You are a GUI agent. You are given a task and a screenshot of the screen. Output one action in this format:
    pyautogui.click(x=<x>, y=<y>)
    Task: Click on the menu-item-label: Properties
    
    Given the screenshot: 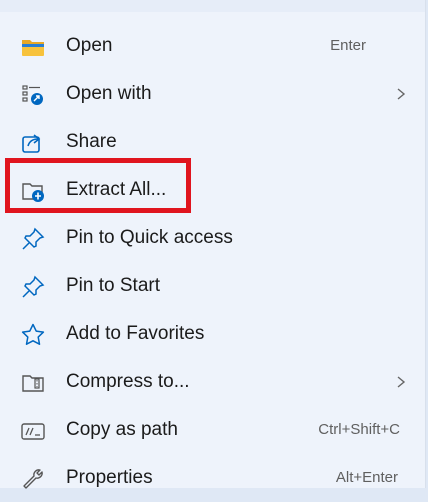 What is the action you would take?
    pyautogui.click(x=109, y=477)
    